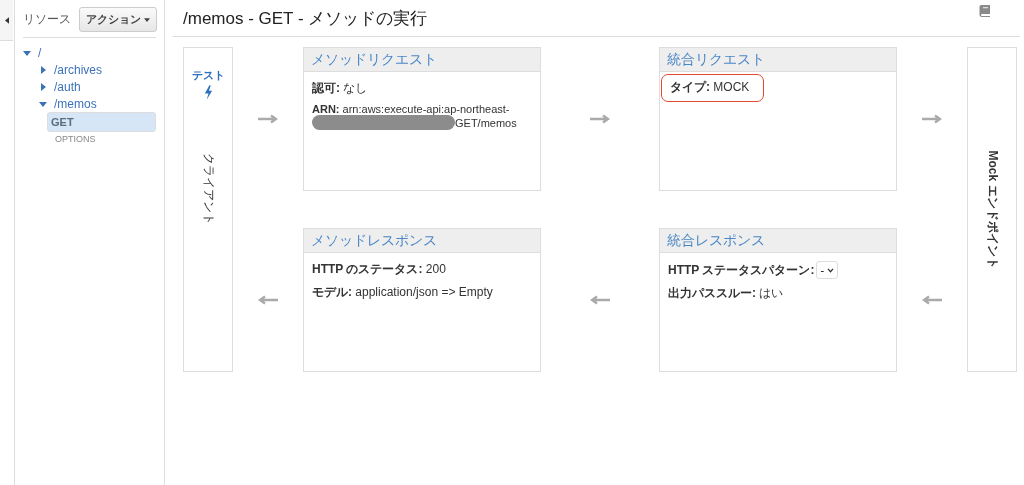  I want to click on panel-title: 統合レスポンス, so click(778, 241).